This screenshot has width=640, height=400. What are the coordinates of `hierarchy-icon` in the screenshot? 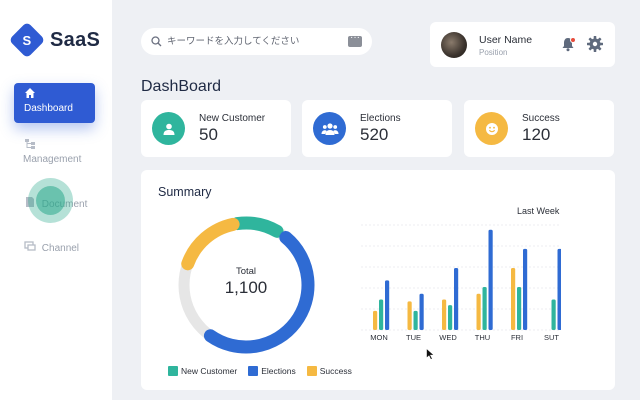 It's located at (30, 144).